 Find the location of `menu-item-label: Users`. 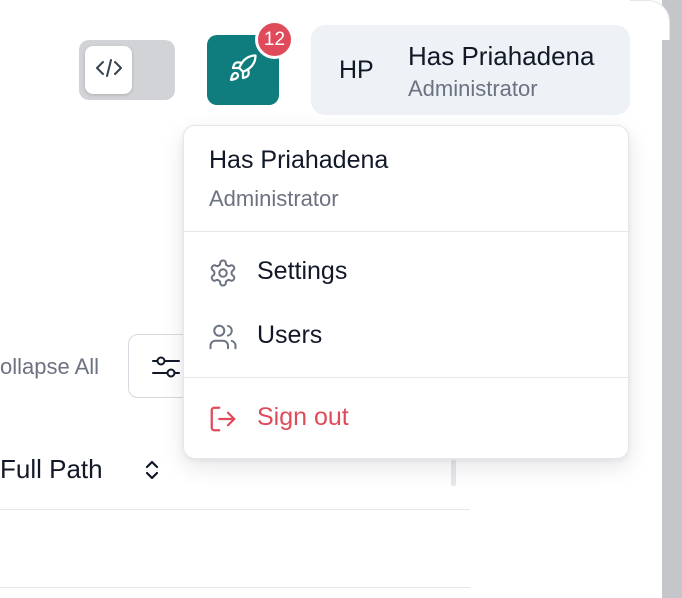

menu-item-label: Users is located at coordinates (290, 335).